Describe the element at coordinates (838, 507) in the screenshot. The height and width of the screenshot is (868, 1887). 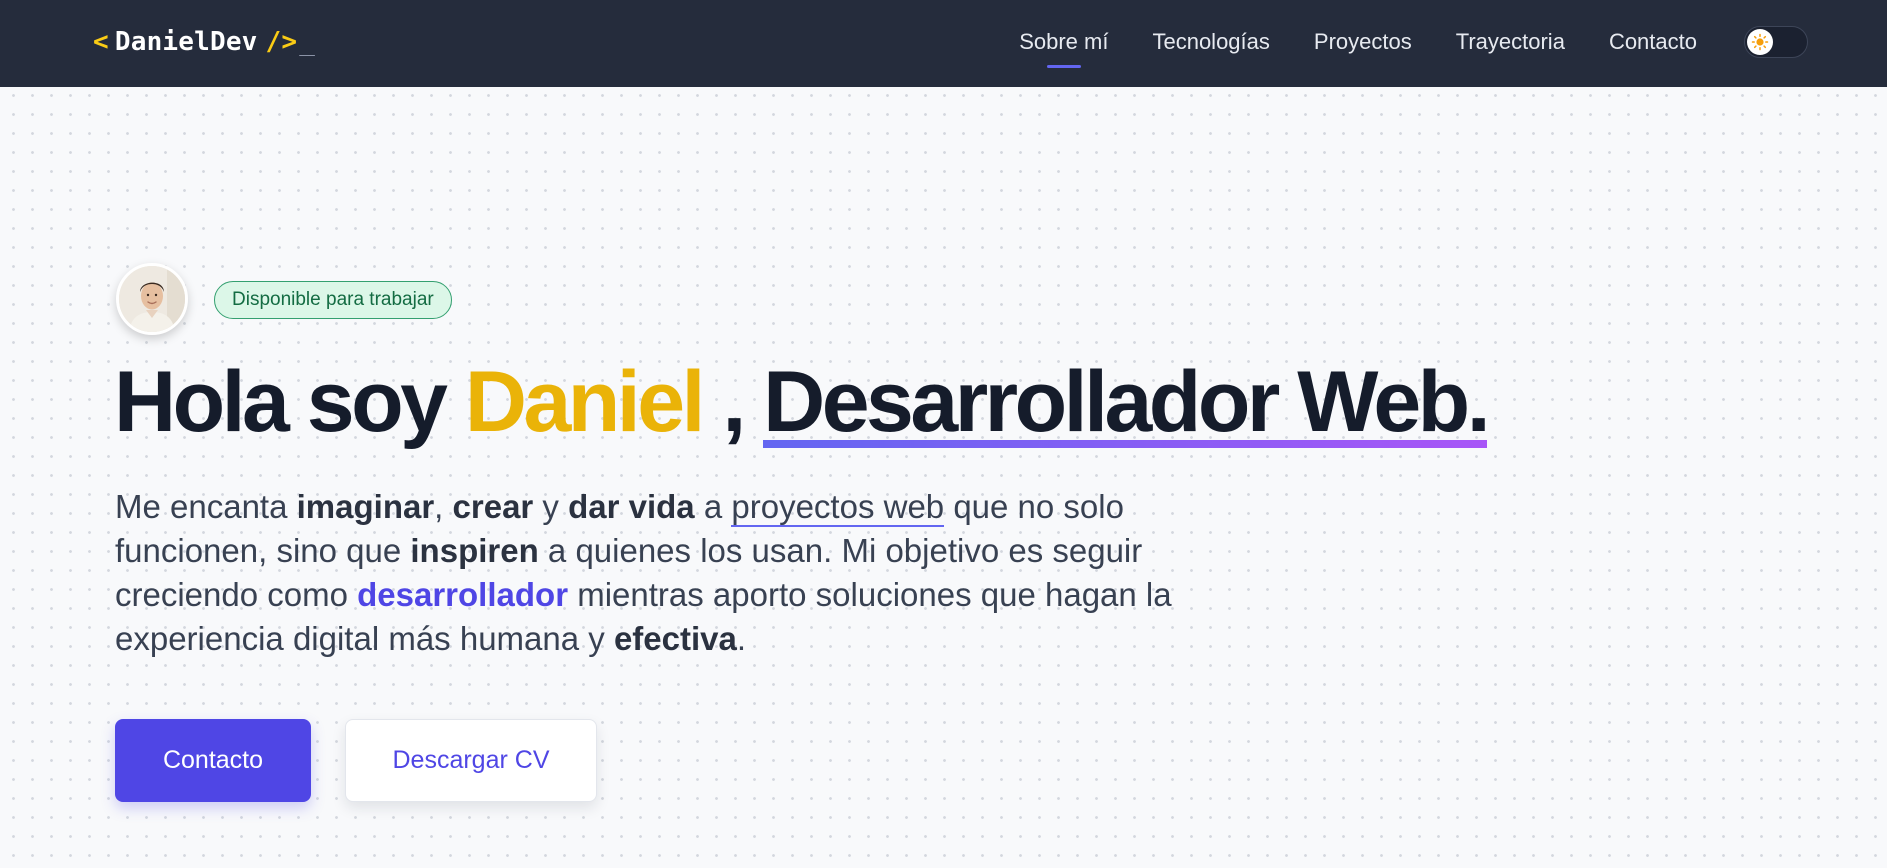
I see `intro-underlined: proyectos web` at that location.